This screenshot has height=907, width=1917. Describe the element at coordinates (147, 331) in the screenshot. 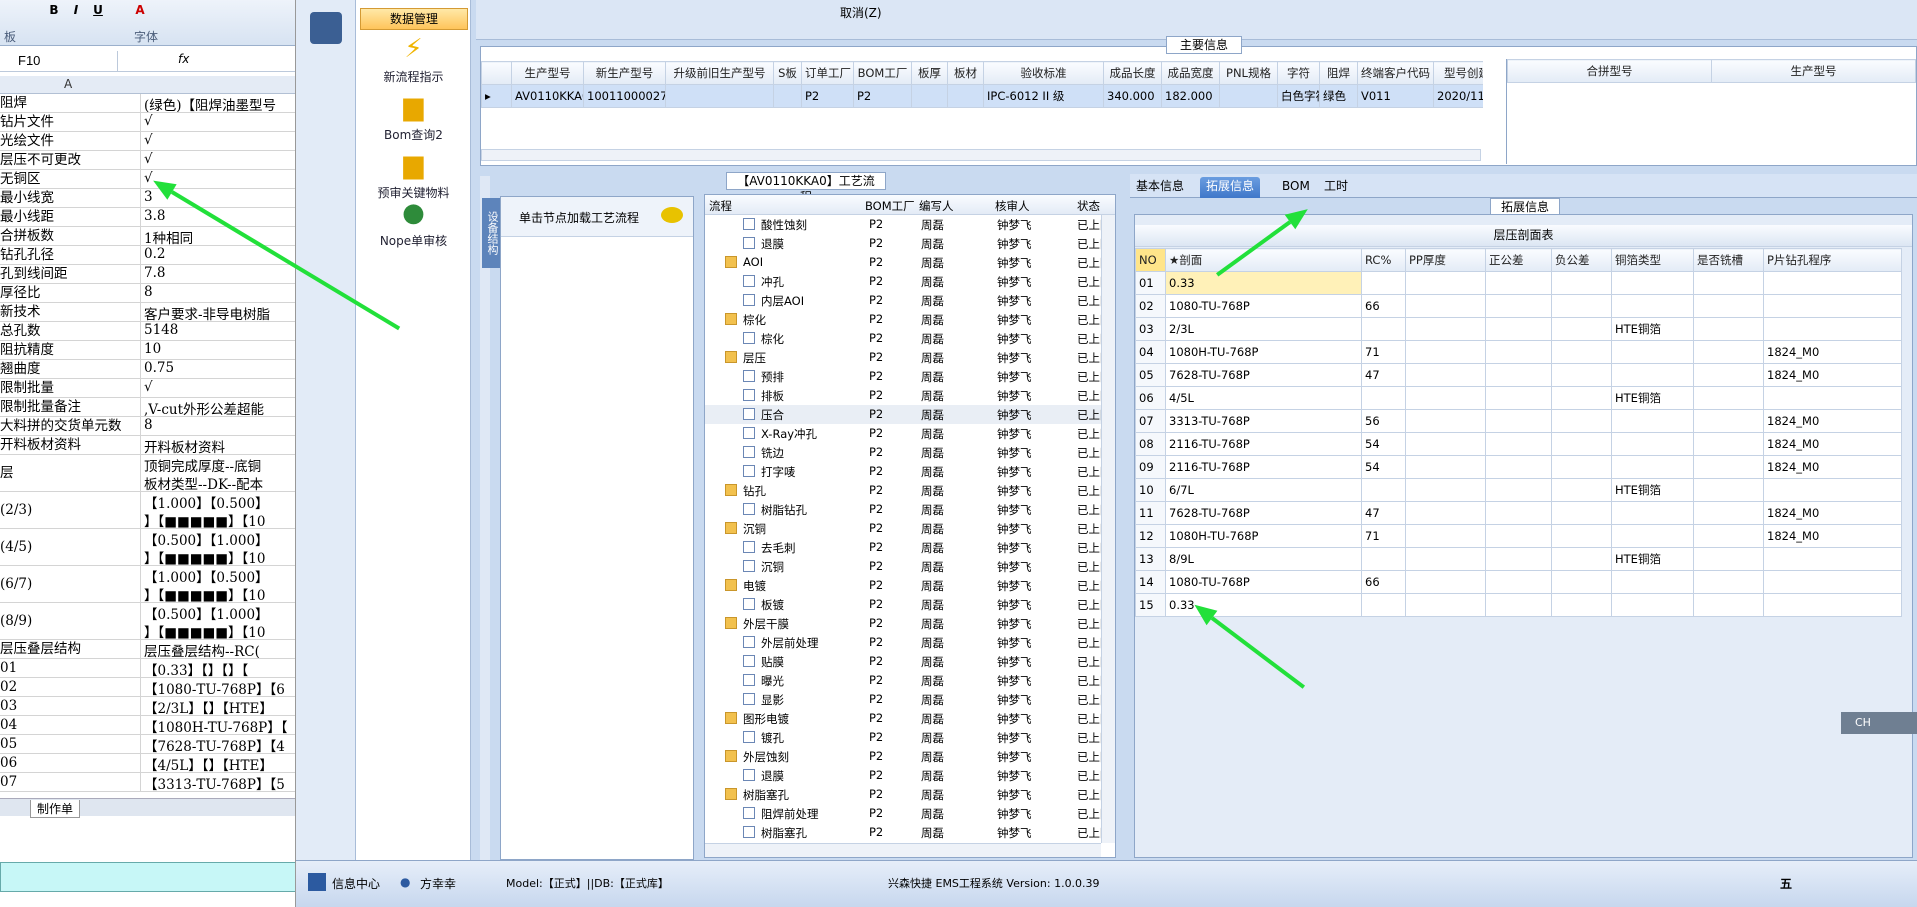

I see `excel-row: 总孔数 5148` at that location.